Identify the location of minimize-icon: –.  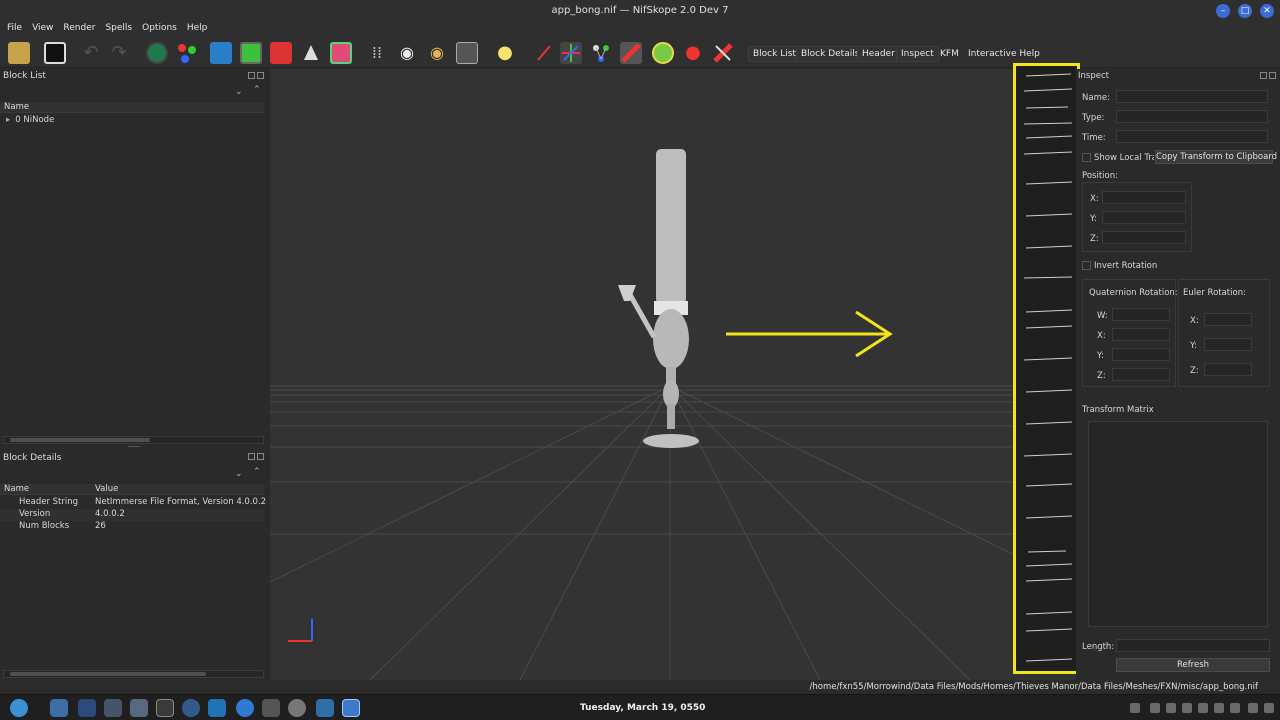
(1223, 11).